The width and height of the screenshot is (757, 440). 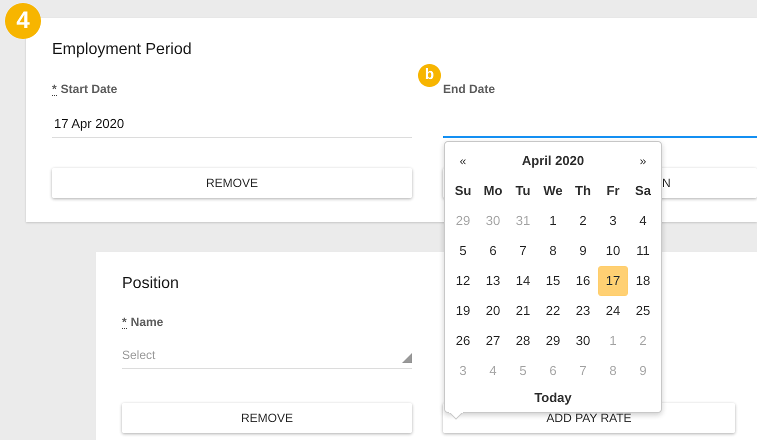 What do you see at coordinates (553, 311) in the screenshot?
I see `calendar-day: 22` at bounding box center [553, 311].